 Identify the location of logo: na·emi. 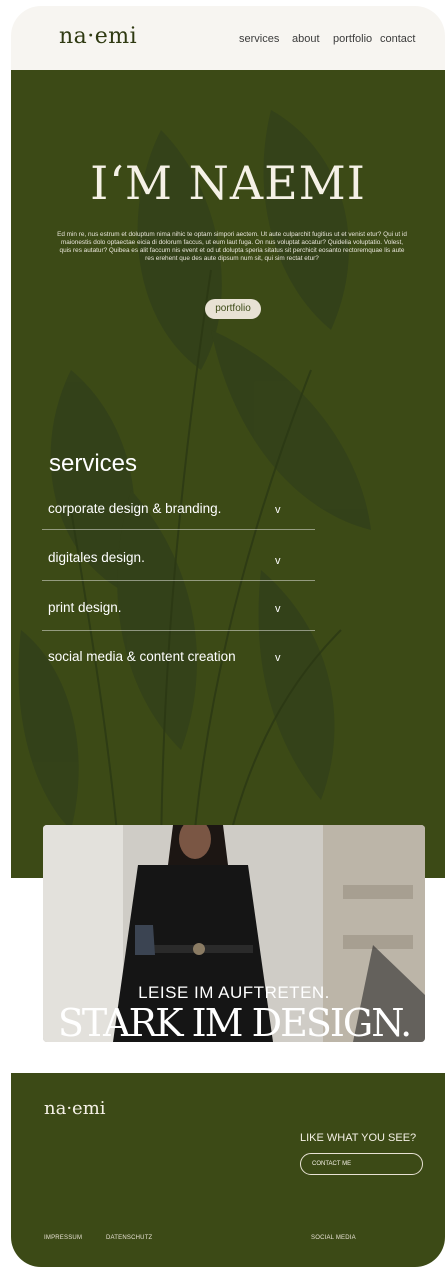
(98, 36).